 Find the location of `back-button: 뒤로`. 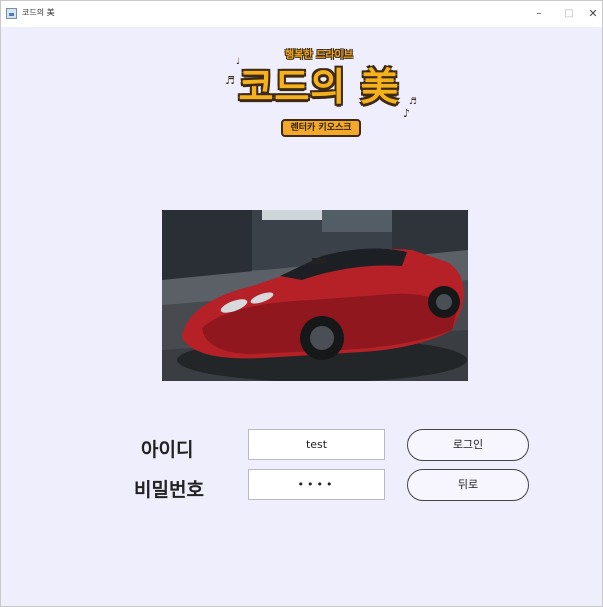

back-button: 뒤로 is located at coordinates (468, 485).